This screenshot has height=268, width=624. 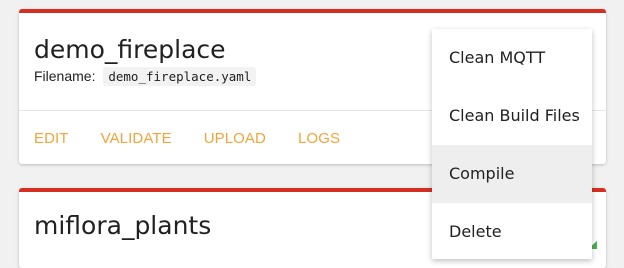 I want to click on validate-button: VALIDATE, so click(x=136, y=138).